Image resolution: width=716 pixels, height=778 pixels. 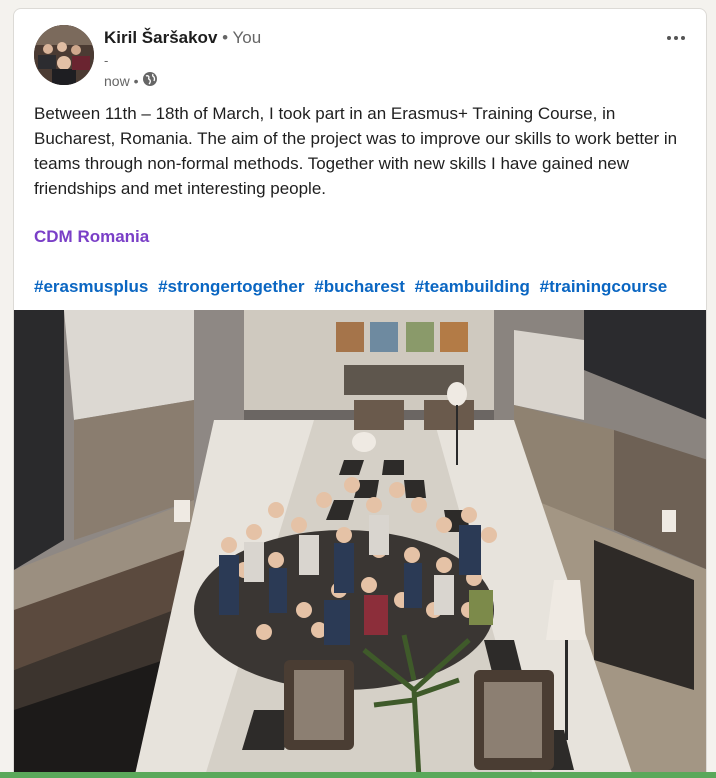 What do you see at coordinates (604, 286) in the screenshot?
I see `hashtag-link: #trainingcourse` at bounding box center [604, 286].